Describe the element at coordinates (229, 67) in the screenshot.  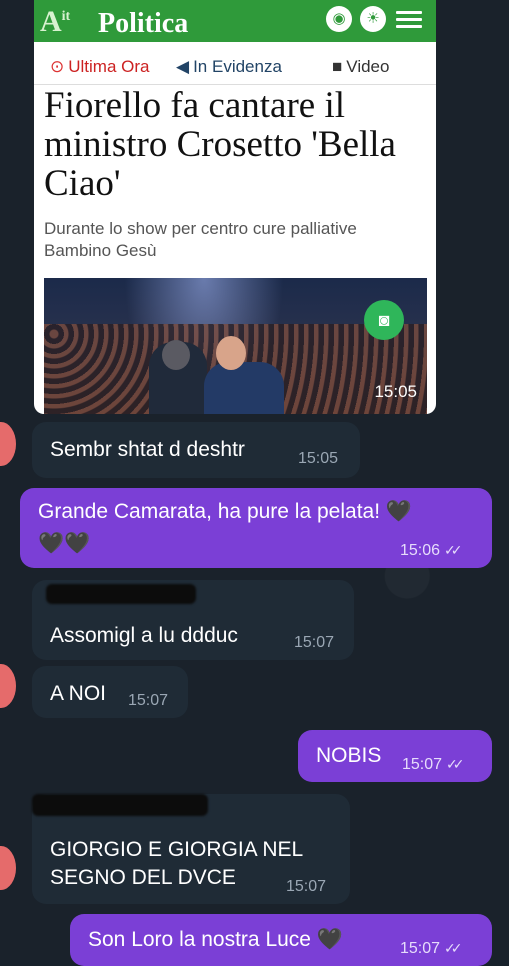
I see `tab-in-evidenza: ◀ In Evidenza` at that location.